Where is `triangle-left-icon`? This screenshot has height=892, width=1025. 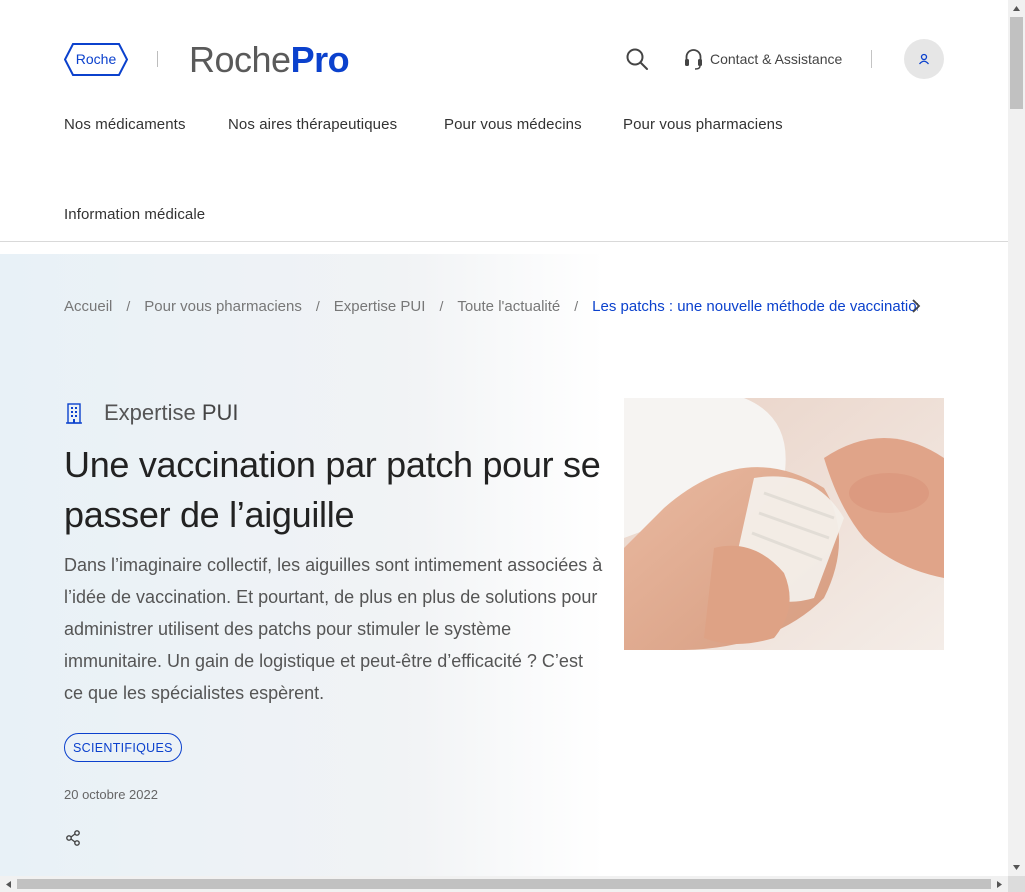
triangle-left-icon is located at coordinates (8, 884).